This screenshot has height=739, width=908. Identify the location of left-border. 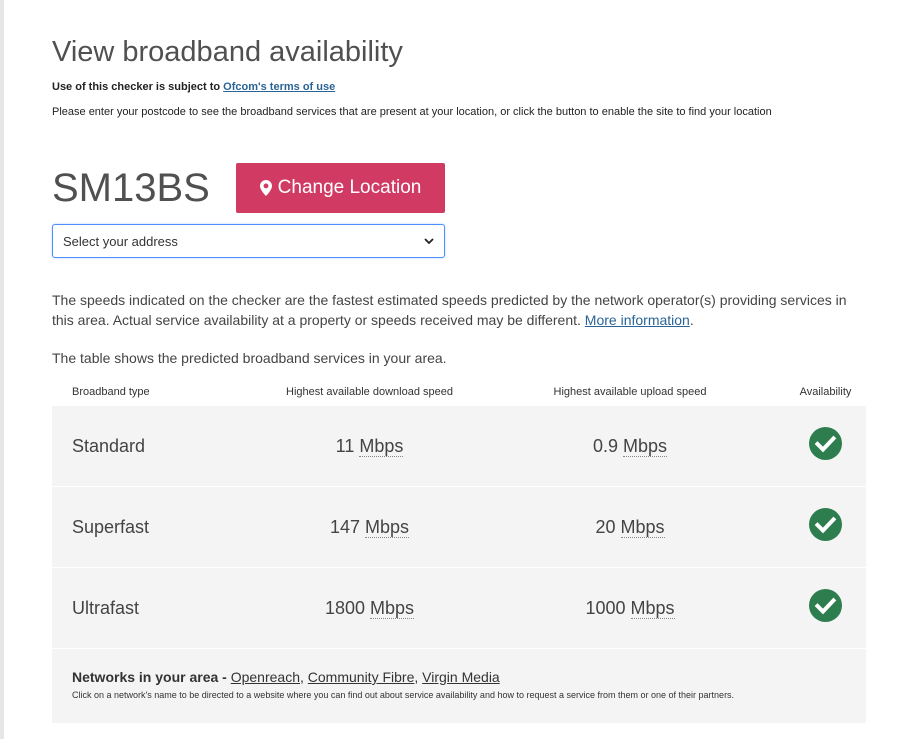
(2, 369).